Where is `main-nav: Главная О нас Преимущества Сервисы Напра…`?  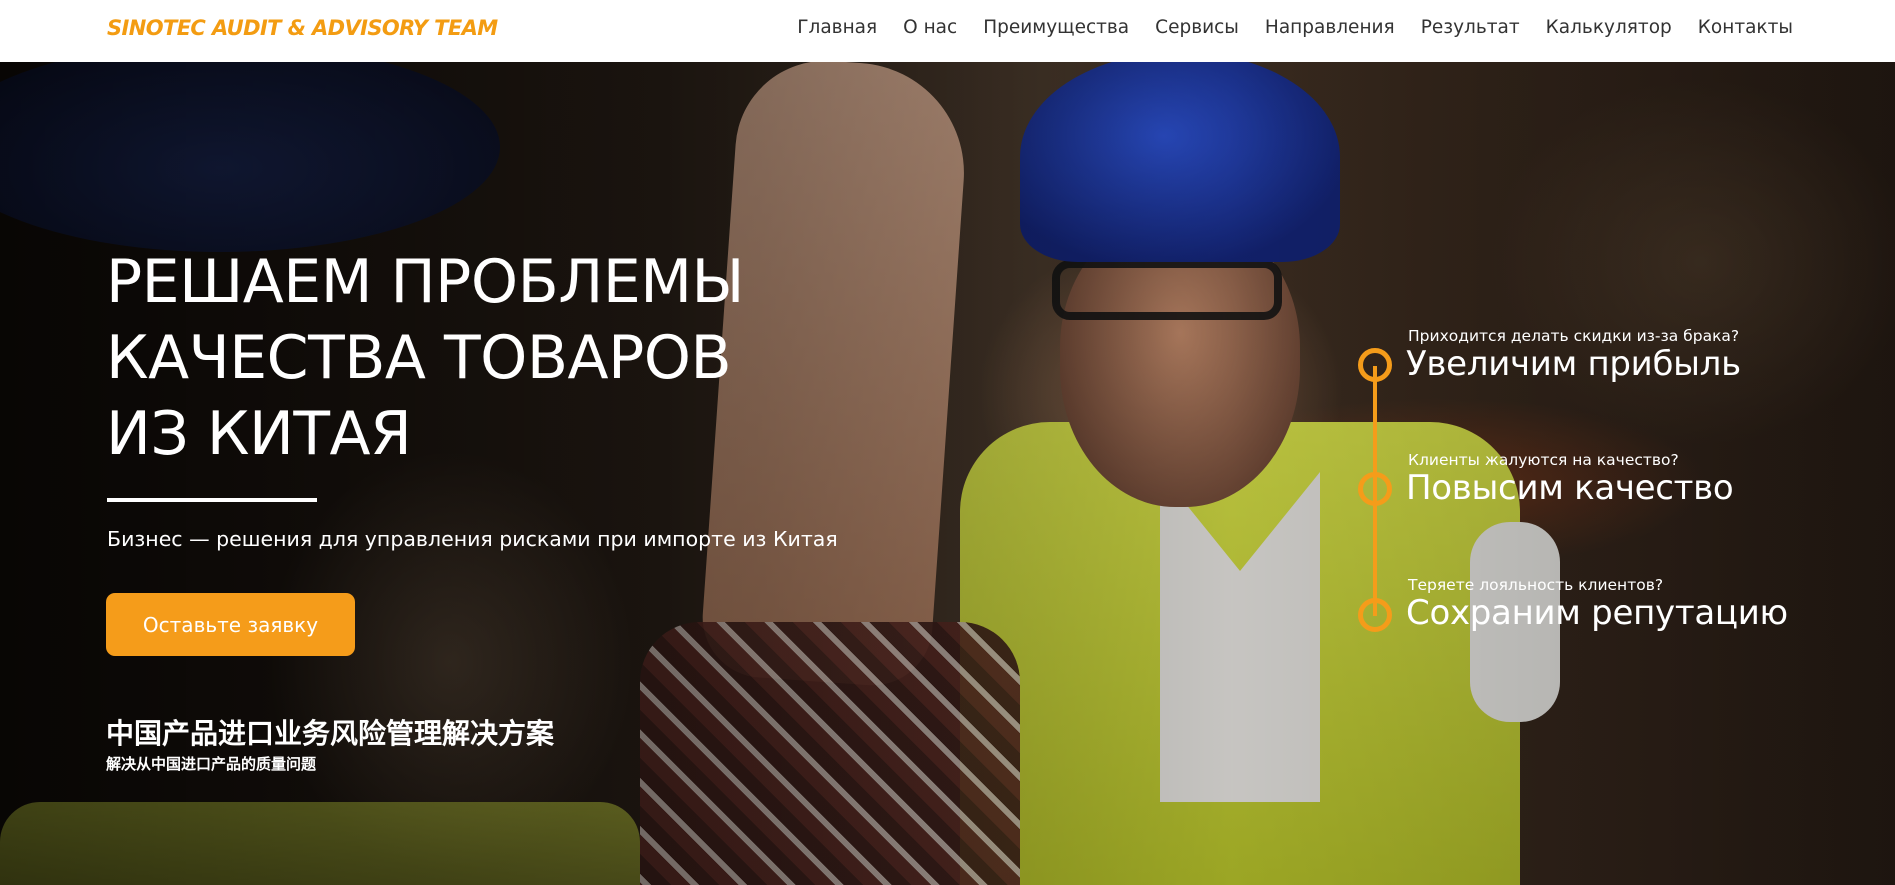 main-nav: Главная О нас Преимущества Сервисы Напра… is located at coordinates (1295, 27).